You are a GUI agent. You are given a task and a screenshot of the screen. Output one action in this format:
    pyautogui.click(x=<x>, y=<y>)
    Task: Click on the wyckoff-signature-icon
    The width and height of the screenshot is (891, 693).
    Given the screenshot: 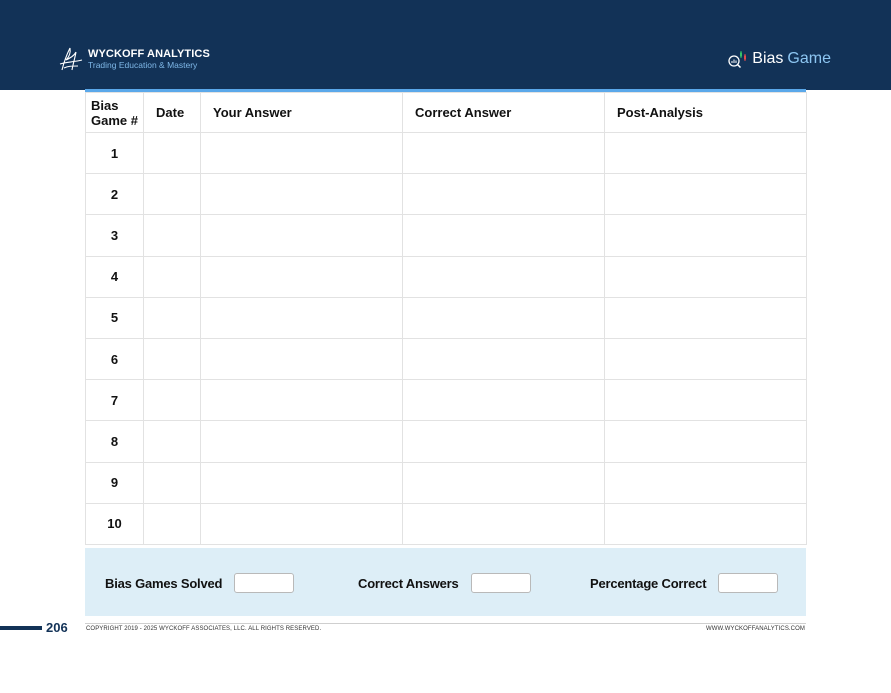 What is the action you would take?
    pyautogui.click(x=71, y=59)
    